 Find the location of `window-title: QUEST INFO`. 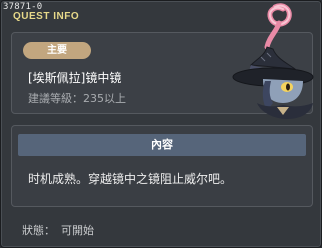

window-title: QUEST INFO is located at coordinates (46, 16).